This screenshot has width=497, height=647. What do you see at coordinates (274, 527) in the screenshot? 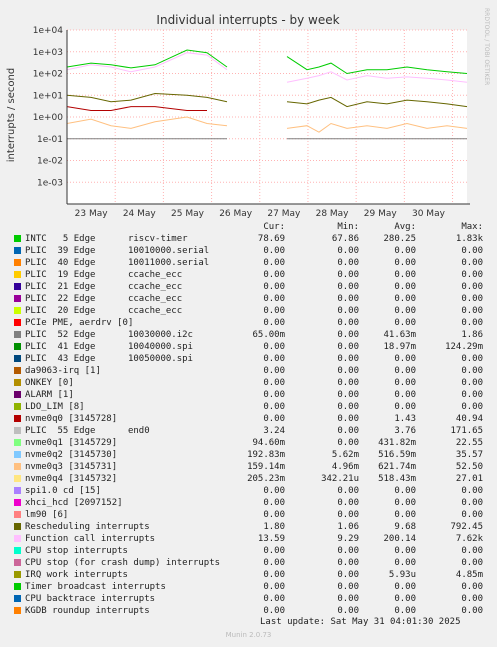
I see `legend-cur: 1.80` at bounding box center [274, 527].